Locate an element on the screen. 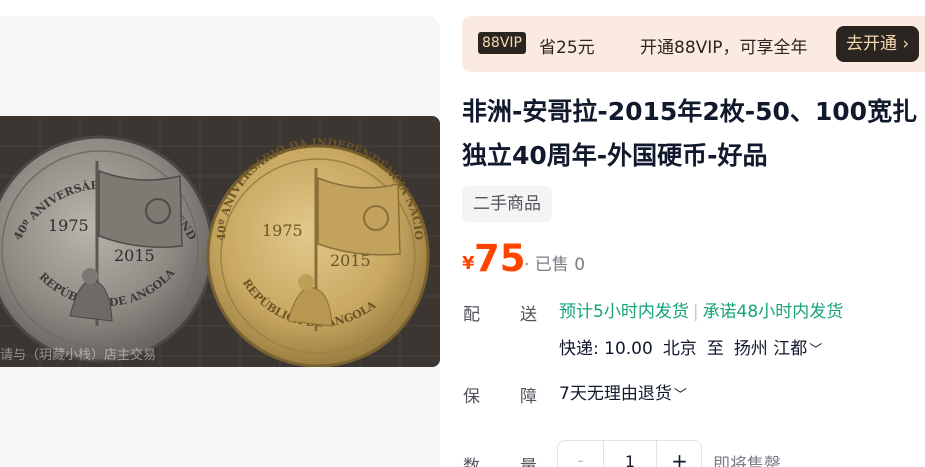 Image resolution: width=925 pixels, height=467 pixels. vip-save-text: 省25元 is located at coordinates (567, 48).